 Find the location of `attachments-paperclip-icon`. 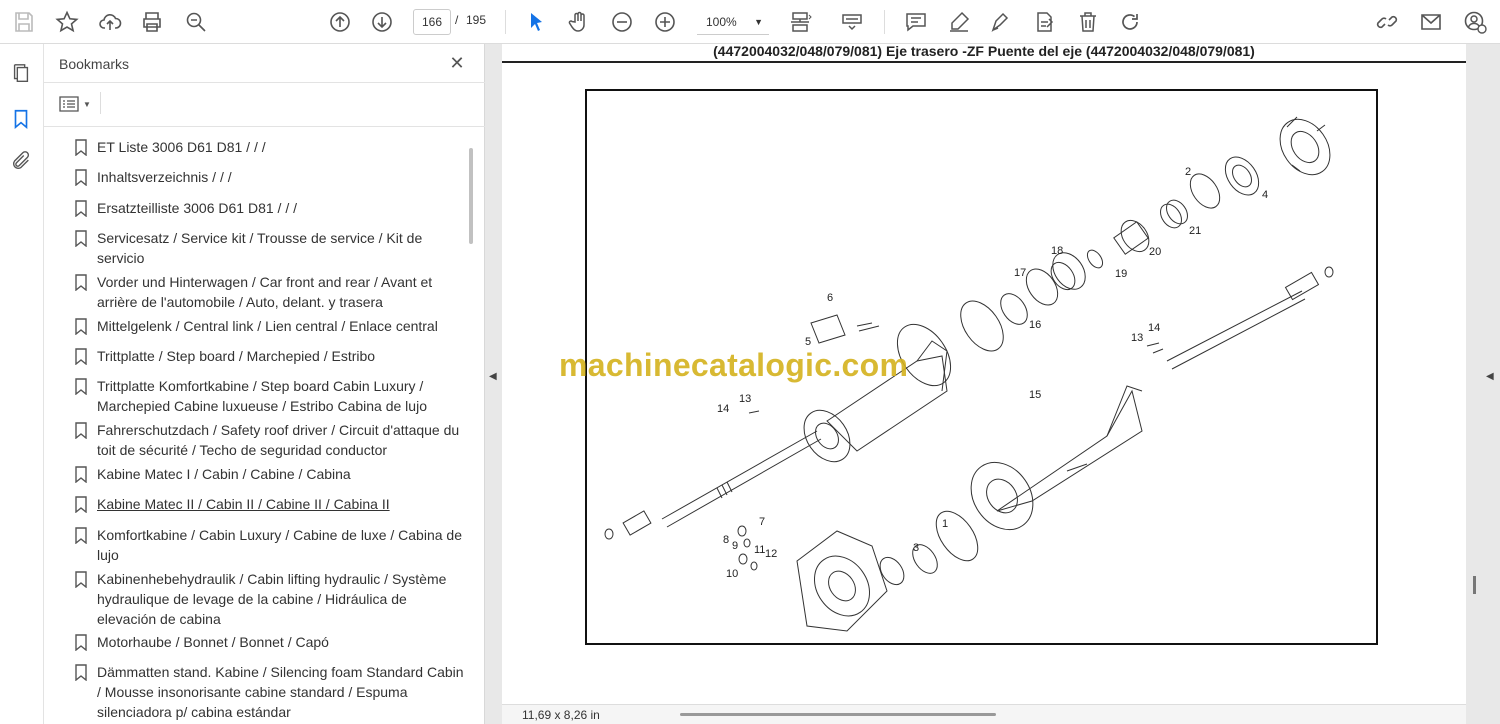

attachments-paperclip-icon is located at coordinates (21, 161).